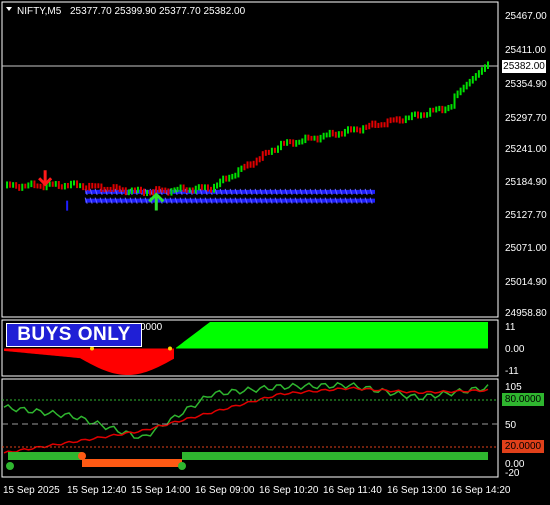 This screenshot has width=550, height=505. What do you see at coordinates (526, 313) in the screenshot?
I see `price-axis-label: 24958.80` at bounding box center [526, 313].